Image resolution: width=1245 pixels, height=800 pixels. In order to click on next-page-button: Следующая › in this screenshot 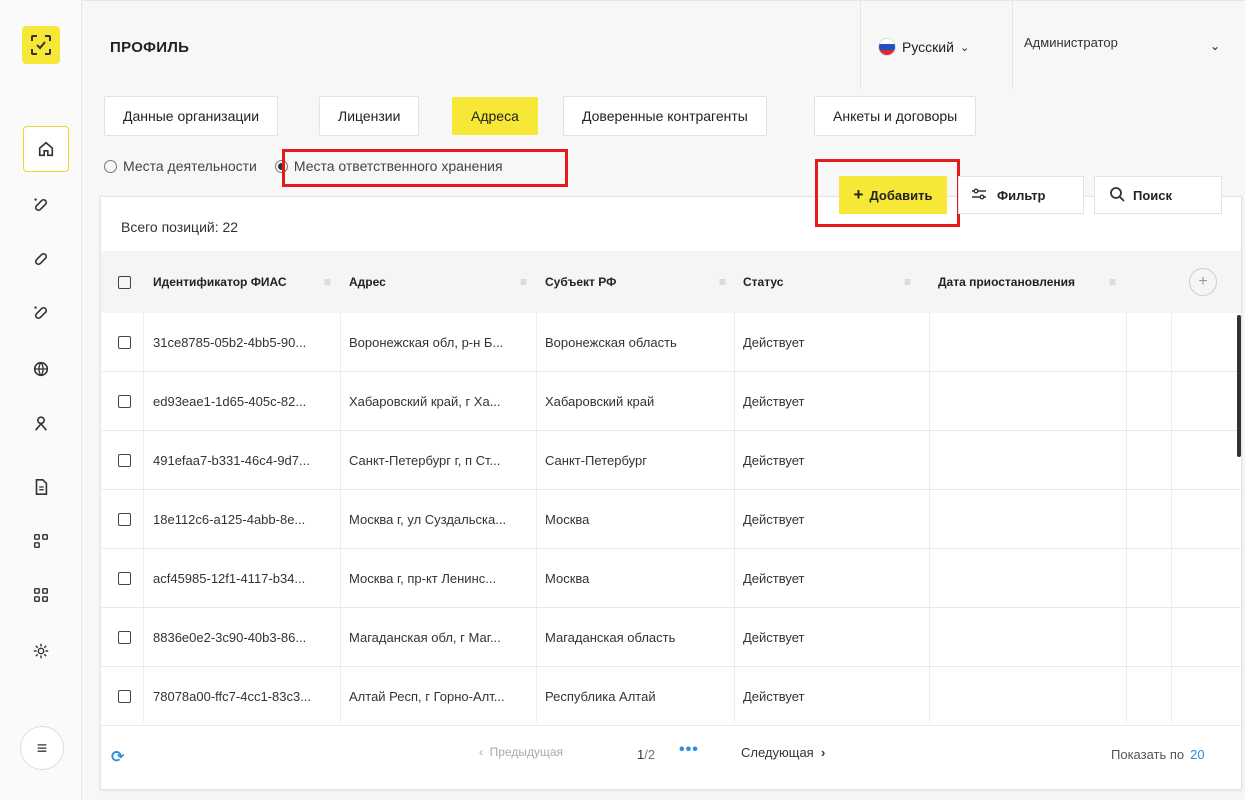, I will do `click(783, 752)`.